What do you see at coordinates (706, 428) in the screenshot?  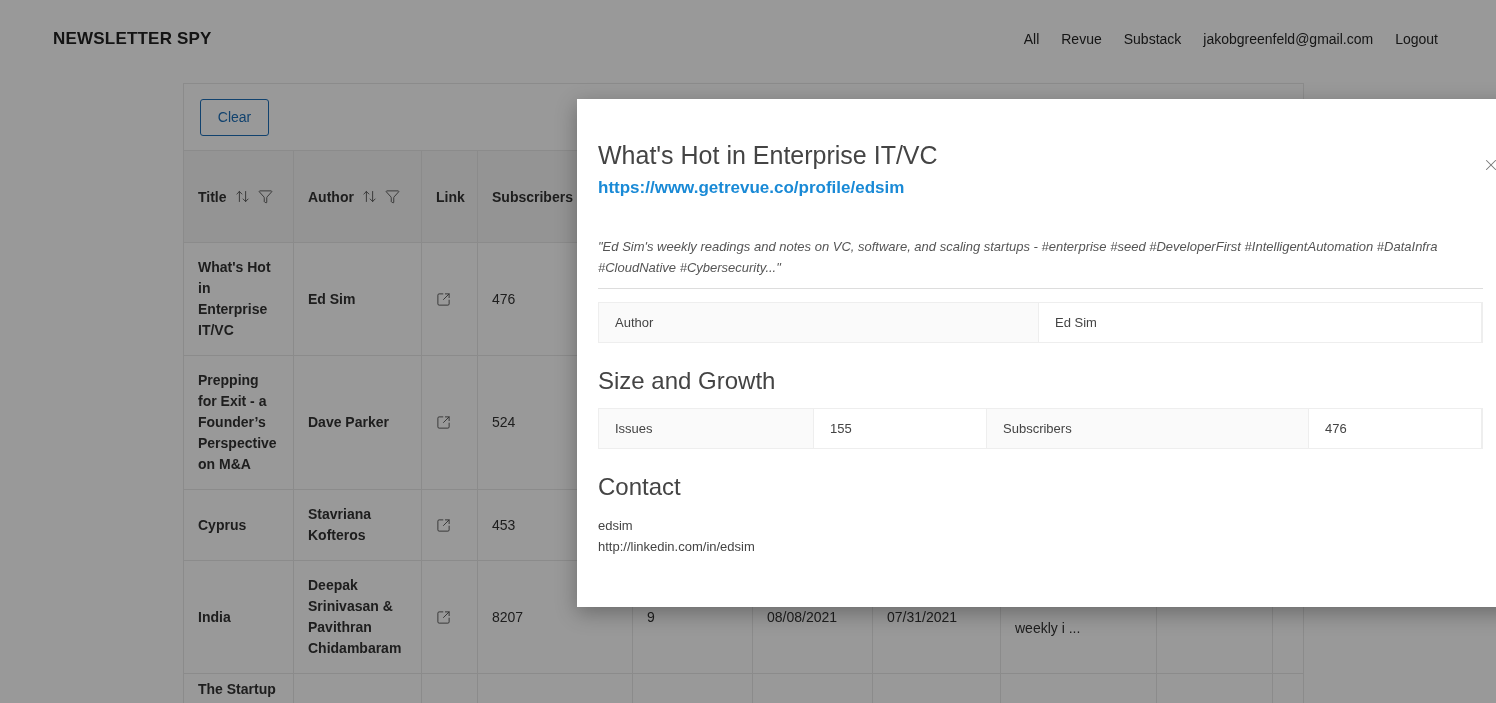 I see `detail-label: Issues` at bounding box center [706, 428].